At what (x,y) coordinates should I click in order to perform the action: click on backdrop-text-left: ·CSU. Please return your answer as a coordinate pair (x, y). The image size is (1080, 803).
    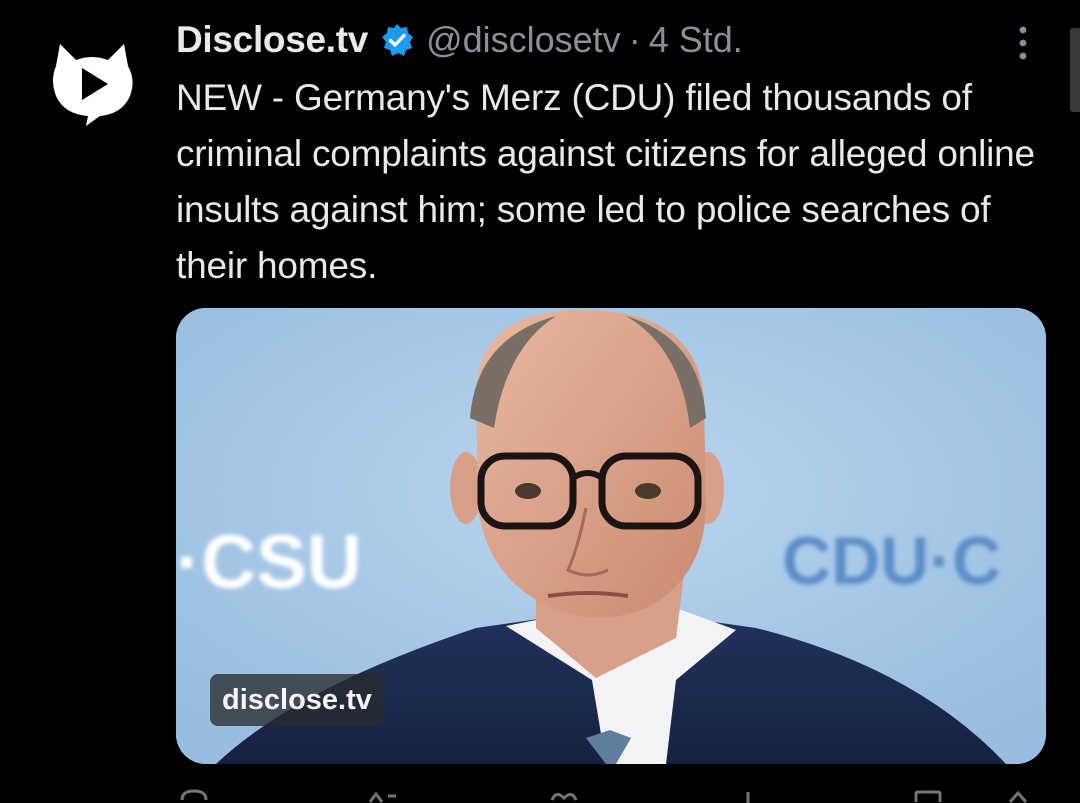
    Looking at the image, I should click on (269, 562).